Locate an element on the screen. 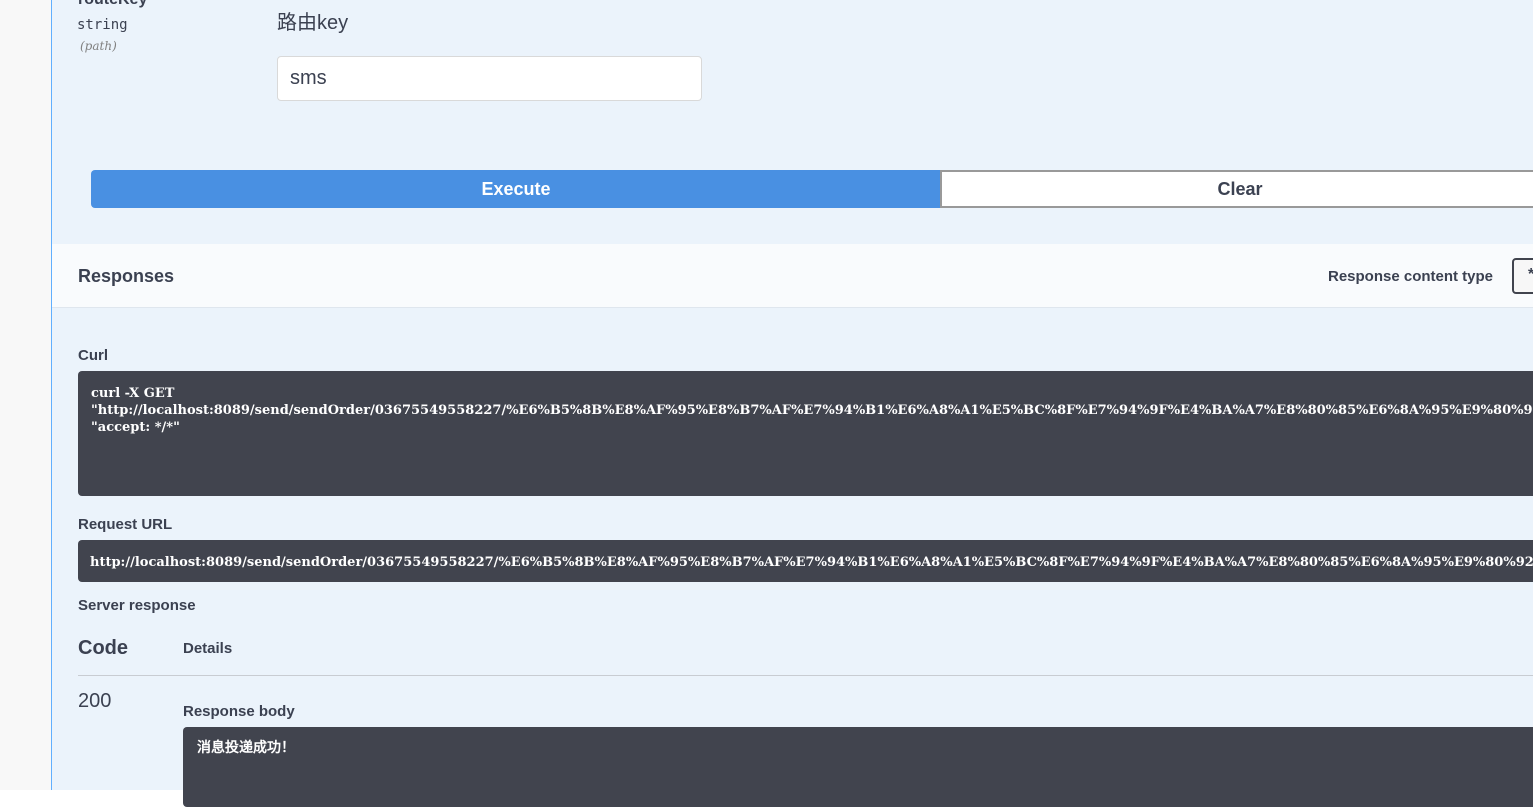  responses-title: Responses is located at coordinates (126, 276).